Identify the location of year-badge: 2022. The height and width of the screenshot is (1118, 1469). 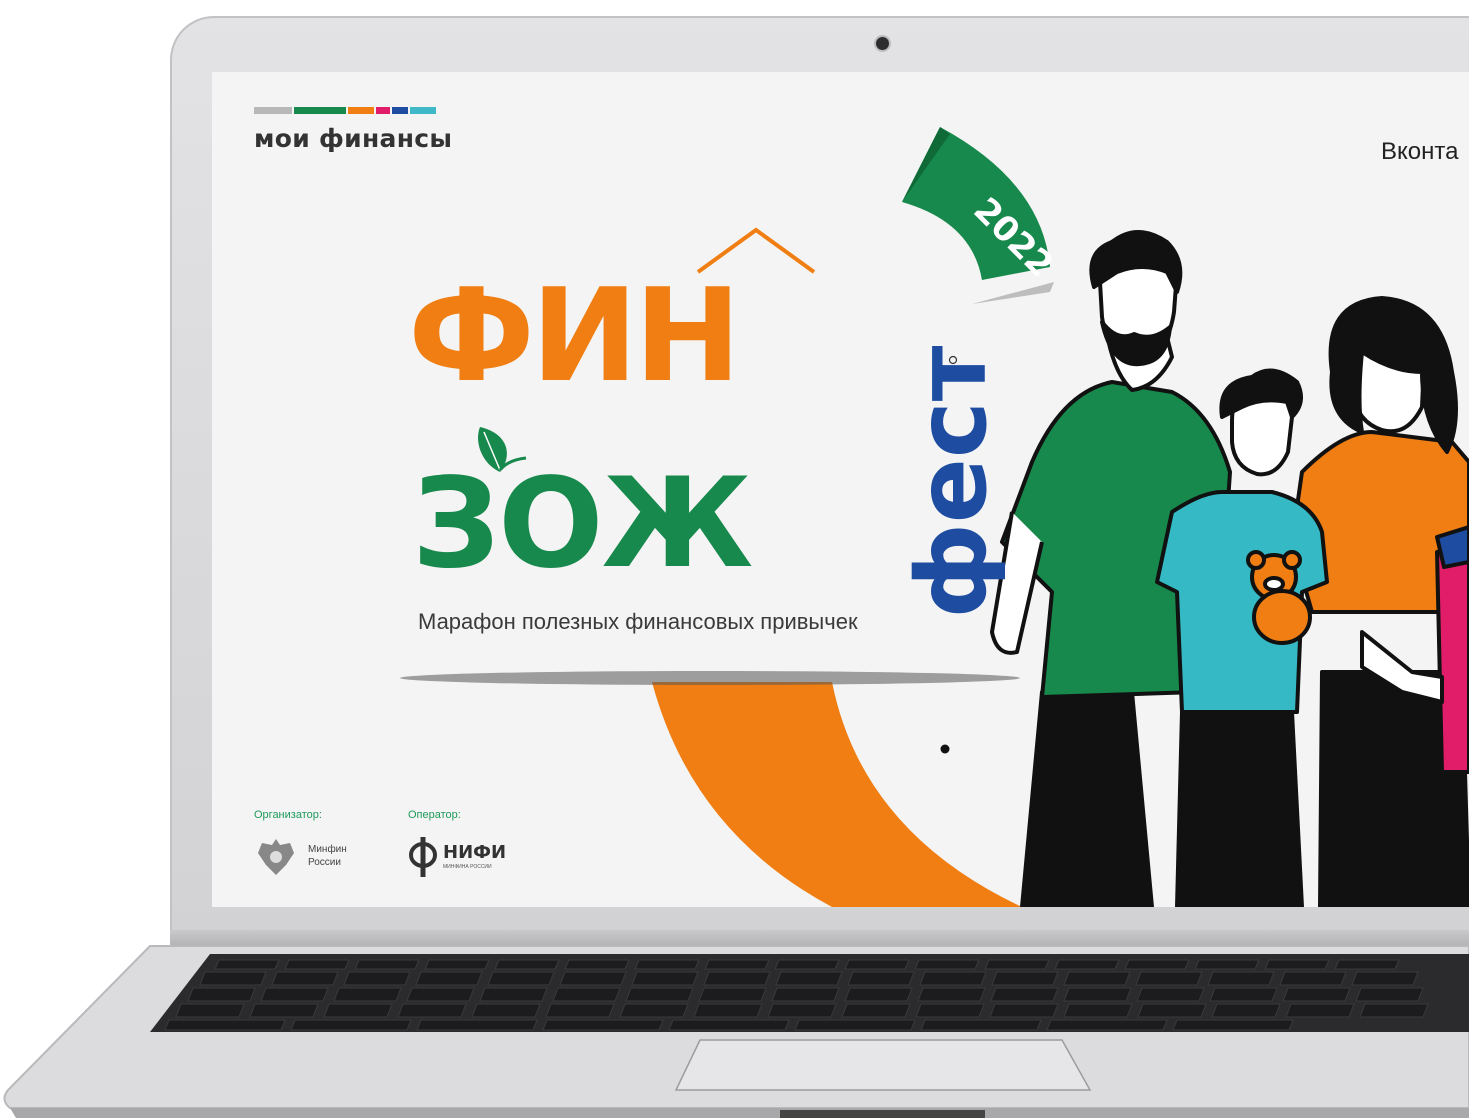
(1013, 237).